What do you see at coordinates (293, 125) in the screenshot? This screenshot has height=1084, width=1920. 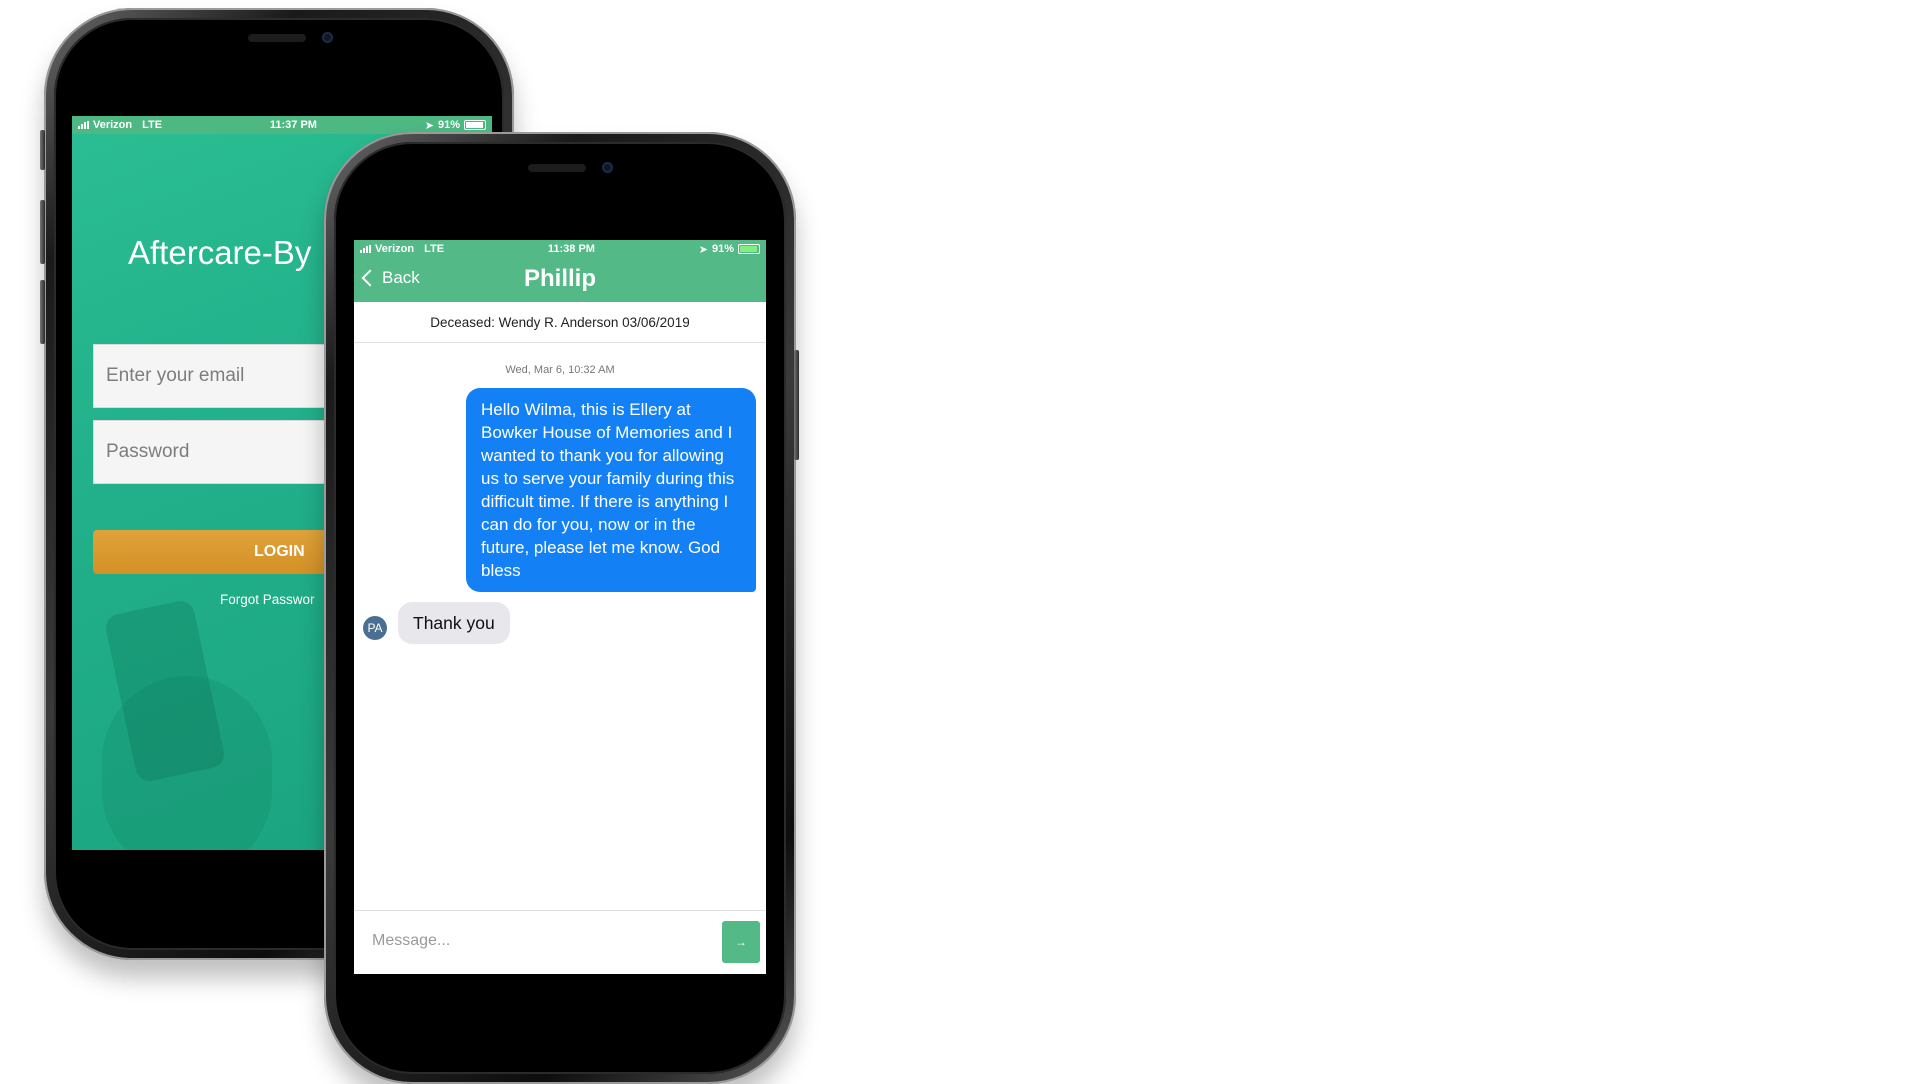 I see `clock: 11:37 PM` at bounding box center [293, 125].